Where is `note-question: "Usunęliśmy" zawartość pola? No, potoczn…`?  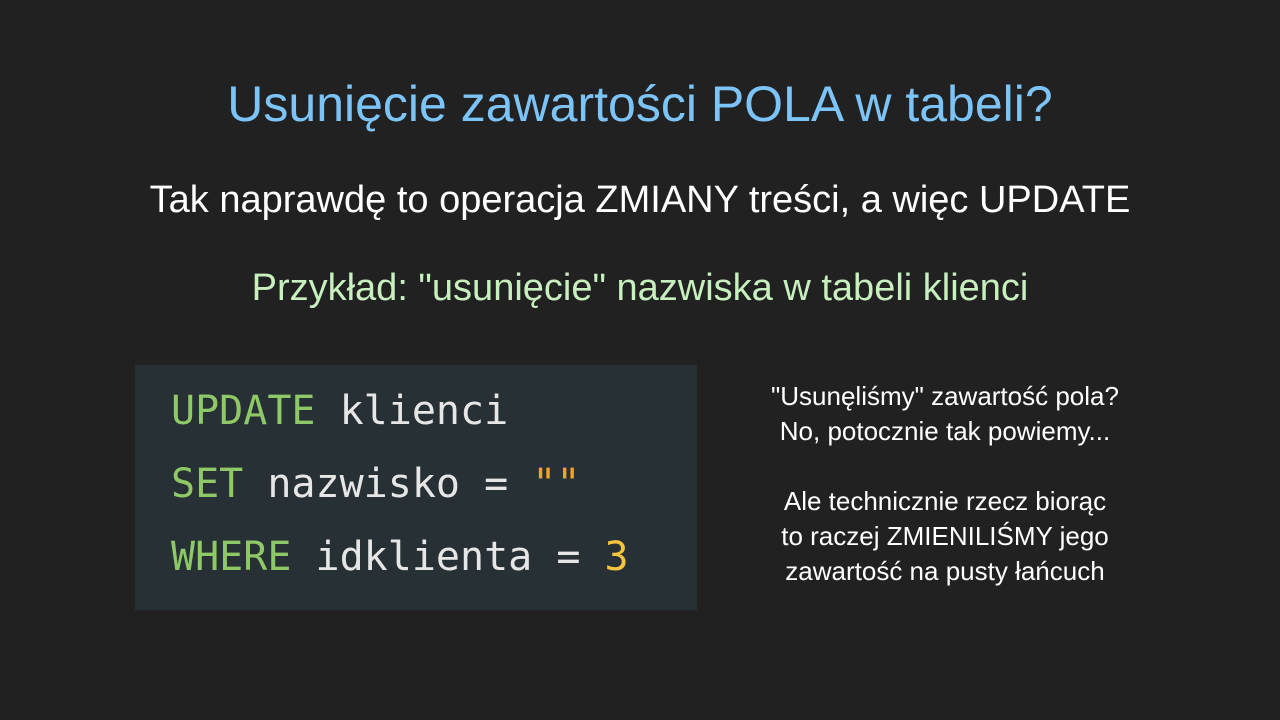 note-question: "Usunęliśmy" zawartość pola? No, potoczn… is located at coordinates (945, 414).